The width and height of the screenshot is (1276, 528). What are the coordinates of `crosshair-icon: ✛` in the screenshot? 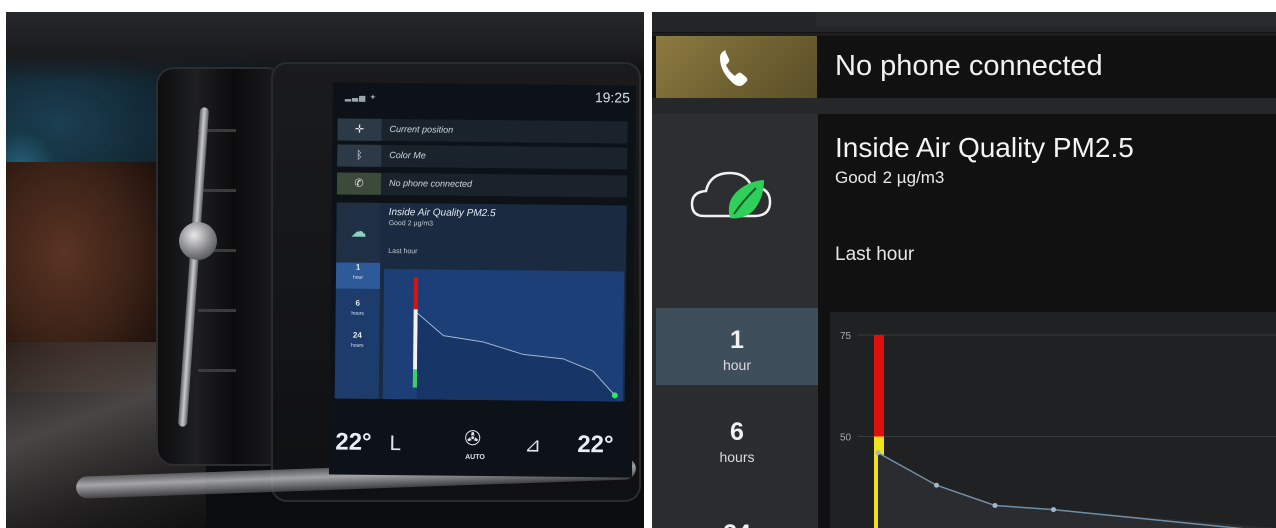 It's located at (359, 129).